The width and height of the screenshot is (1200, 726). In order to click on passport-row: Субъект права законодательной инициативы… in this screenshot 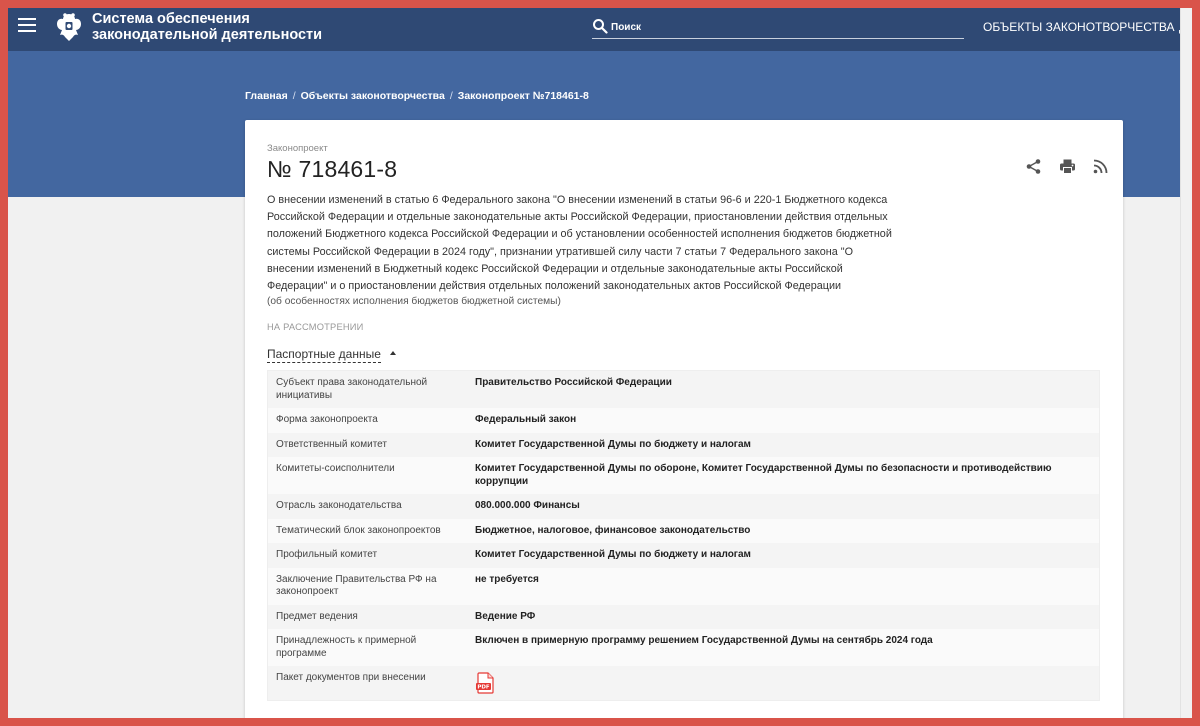, I will do `click(683, 389)`.